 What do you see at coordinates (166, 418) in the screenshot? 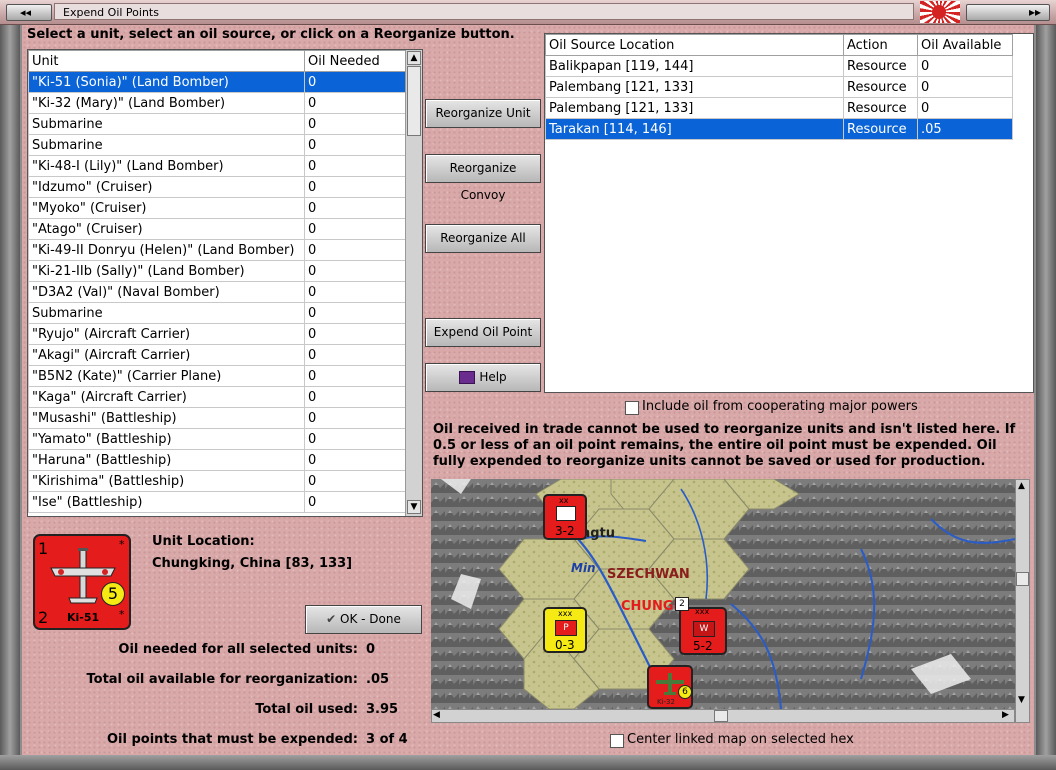
I see `unit-name-cell: "Musashi" (Battleship)` at bounding box center [166, 418].